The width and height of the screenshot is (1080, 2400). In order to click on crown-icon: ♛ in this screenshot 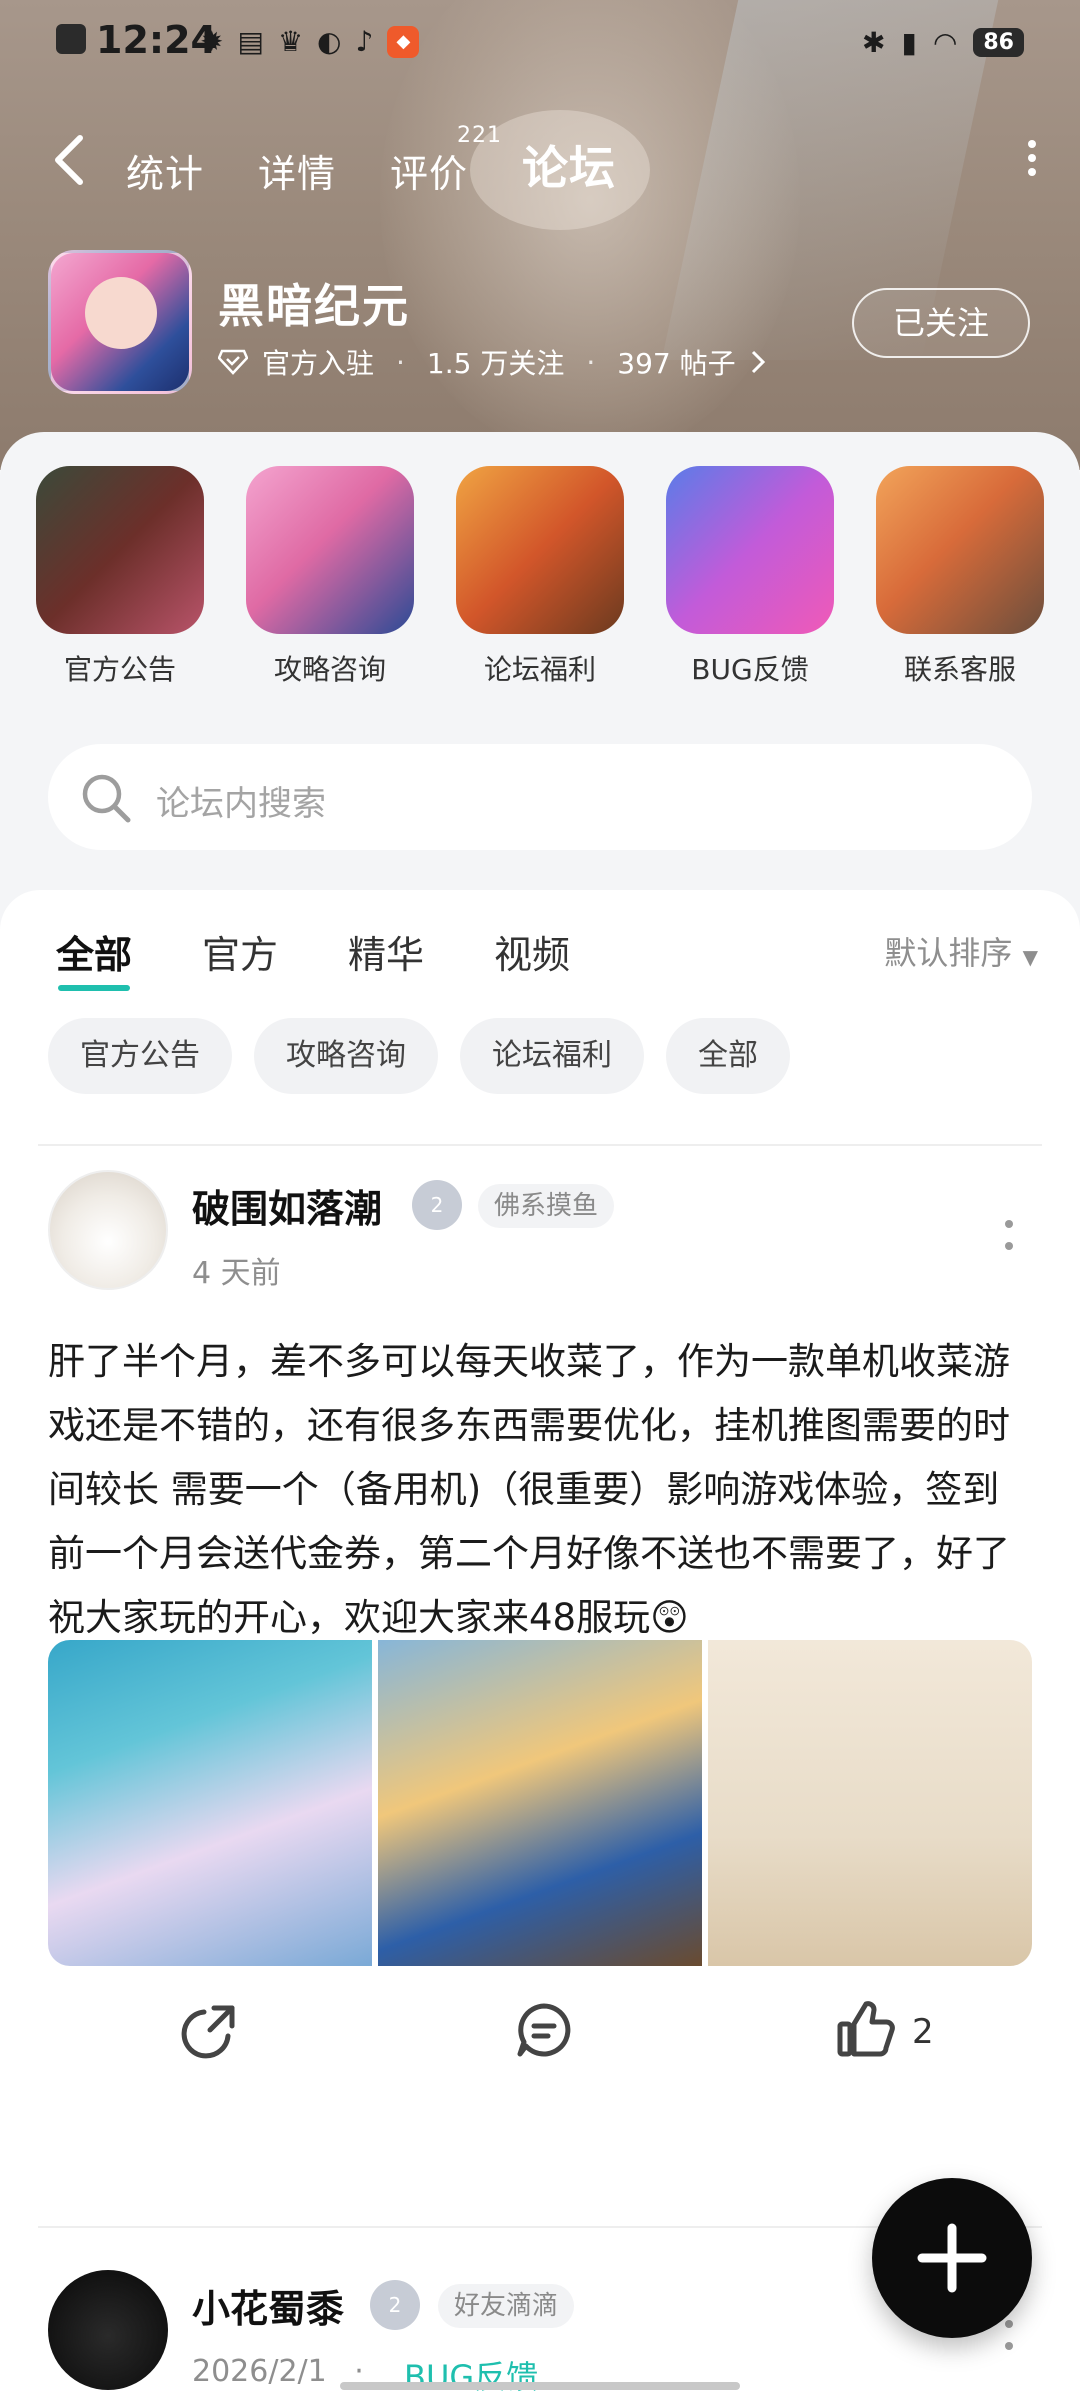, I will do `click(290, 41)`.